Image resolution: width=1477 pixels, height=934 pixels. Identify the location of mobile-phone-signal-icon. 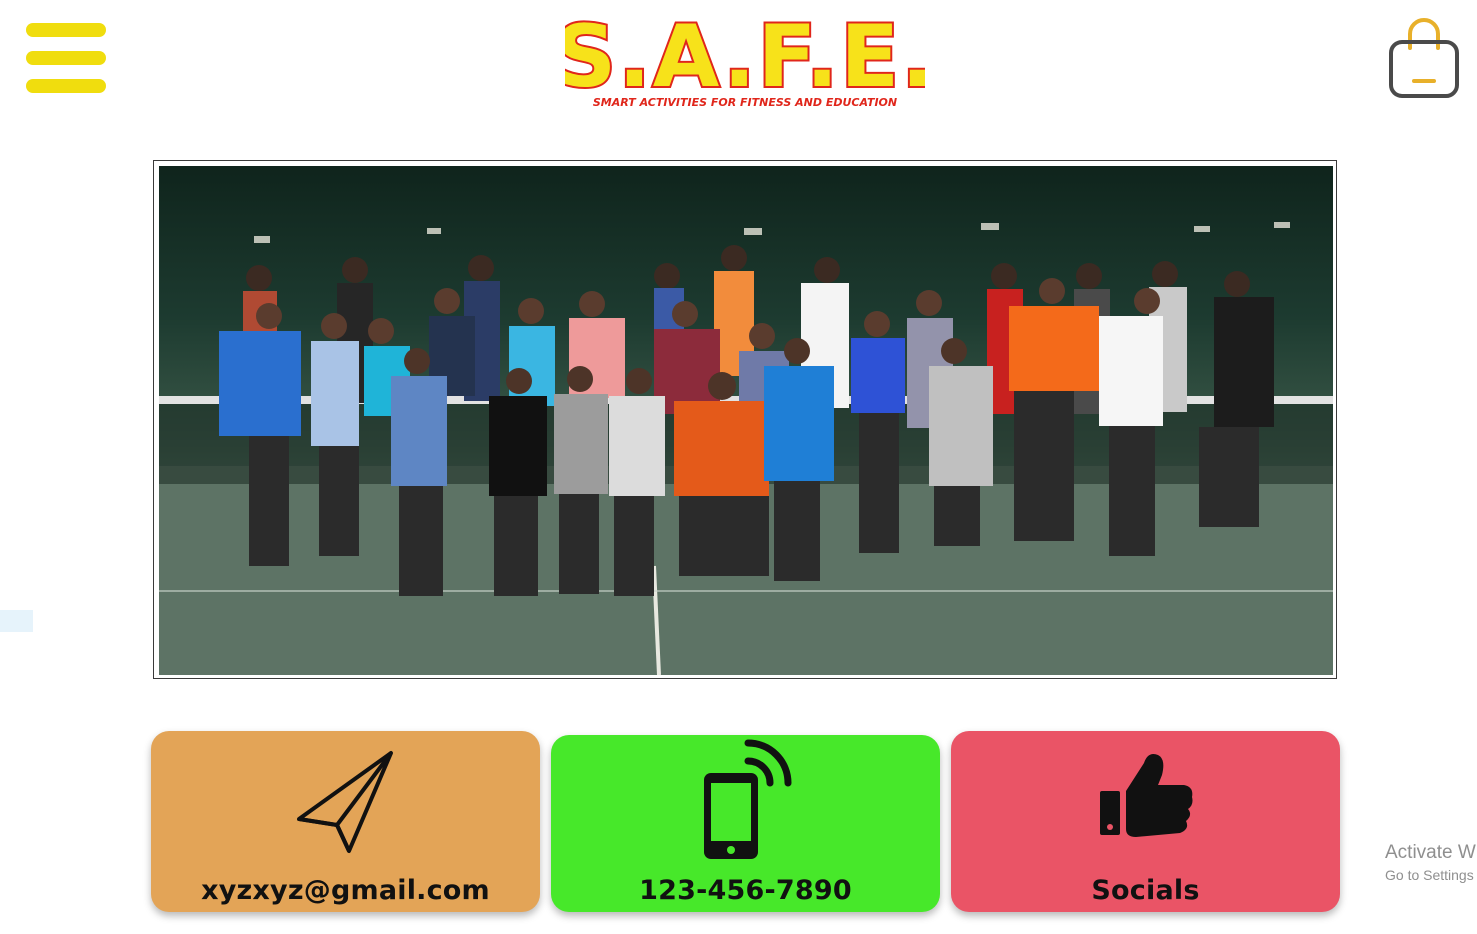
(747, 799).